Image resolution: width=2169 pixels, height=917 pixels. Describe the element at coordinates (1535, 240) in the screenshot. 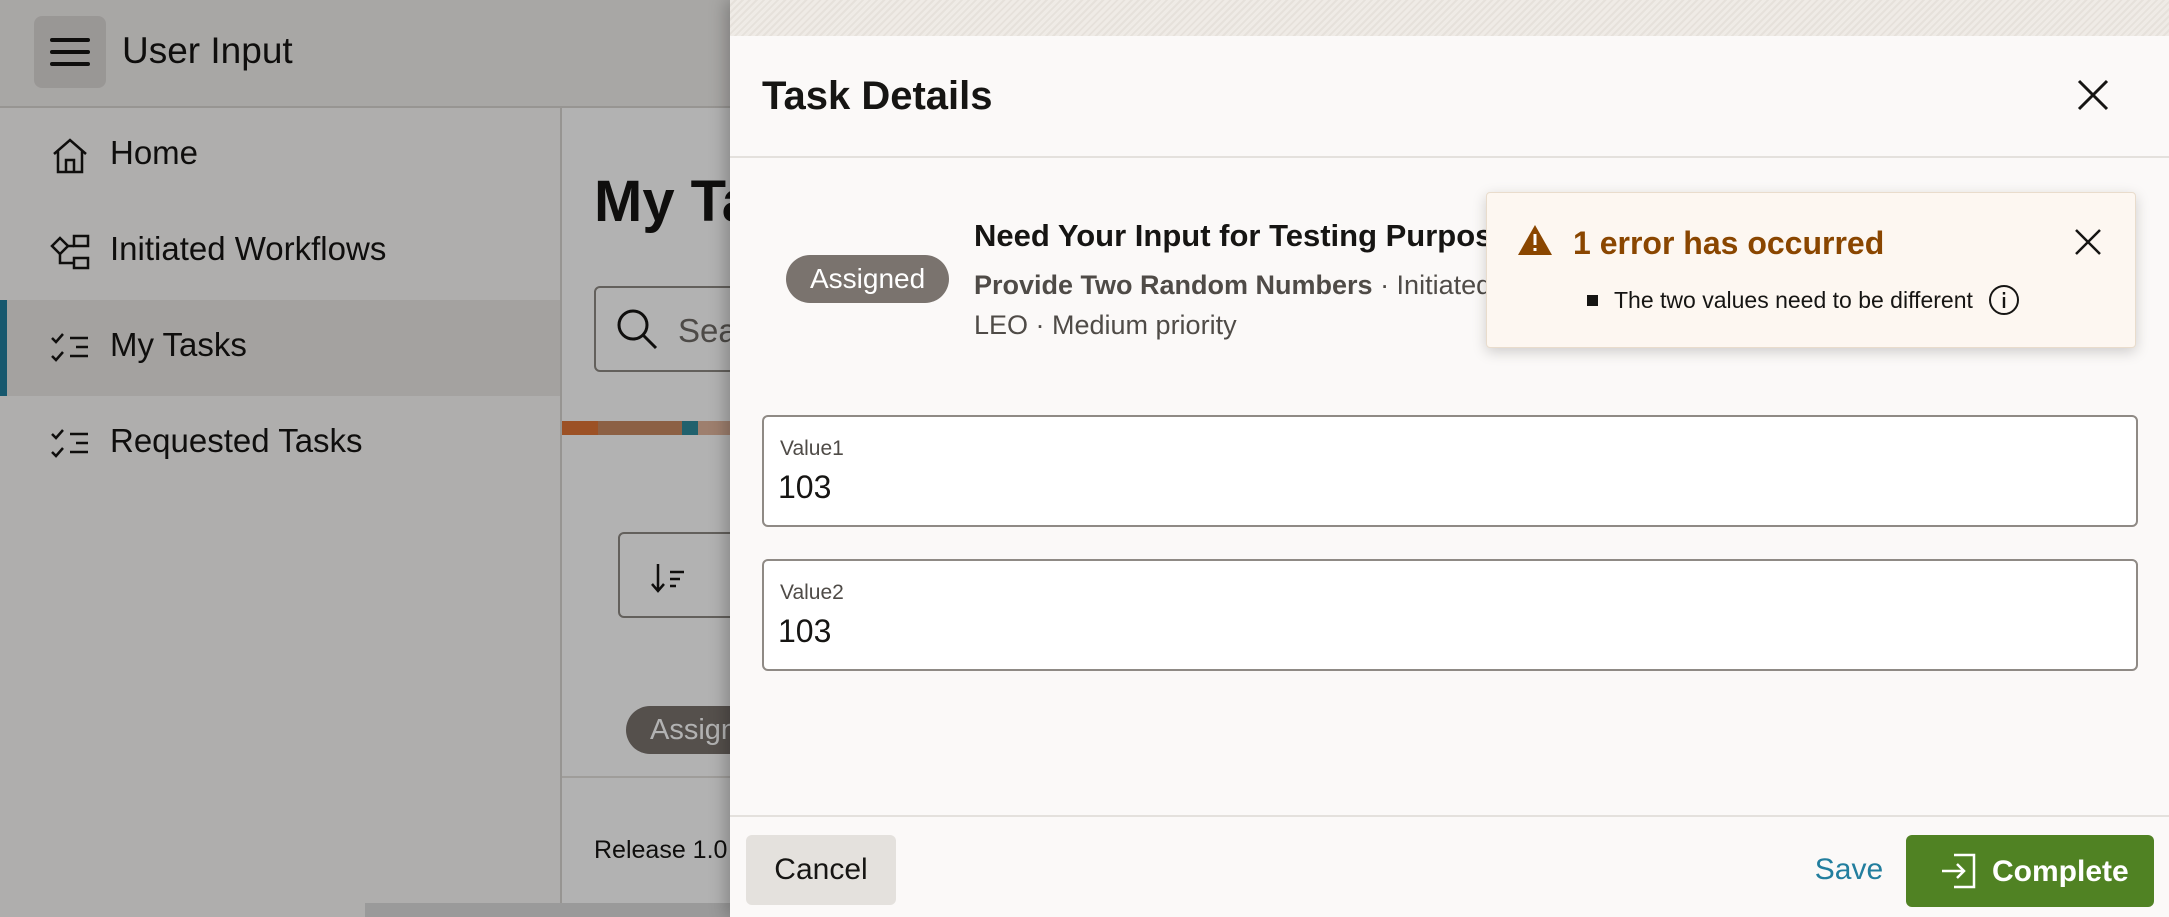

I see `warning-icon` at that location.